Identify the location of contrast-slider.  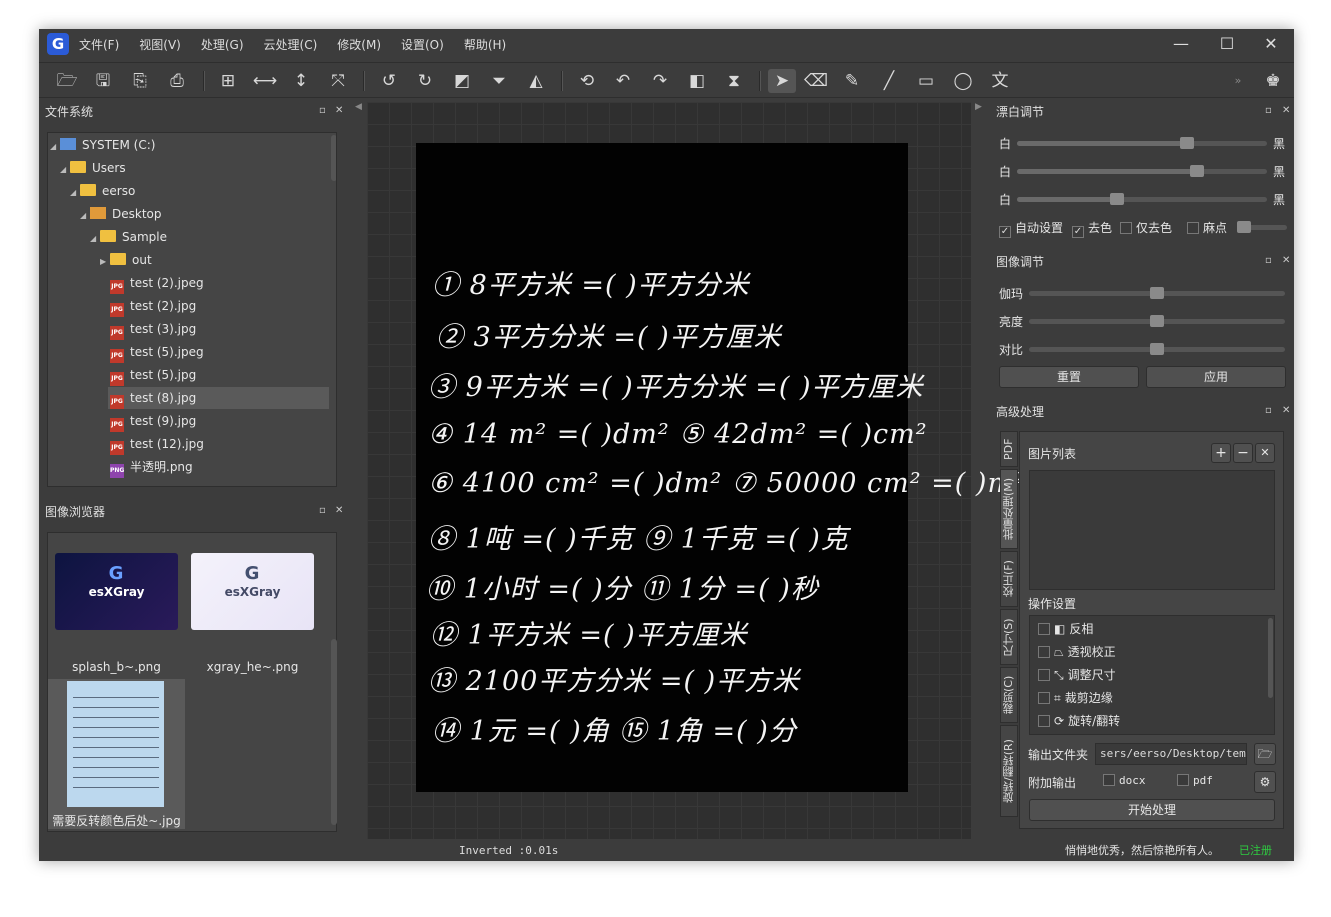
(1157, 349).